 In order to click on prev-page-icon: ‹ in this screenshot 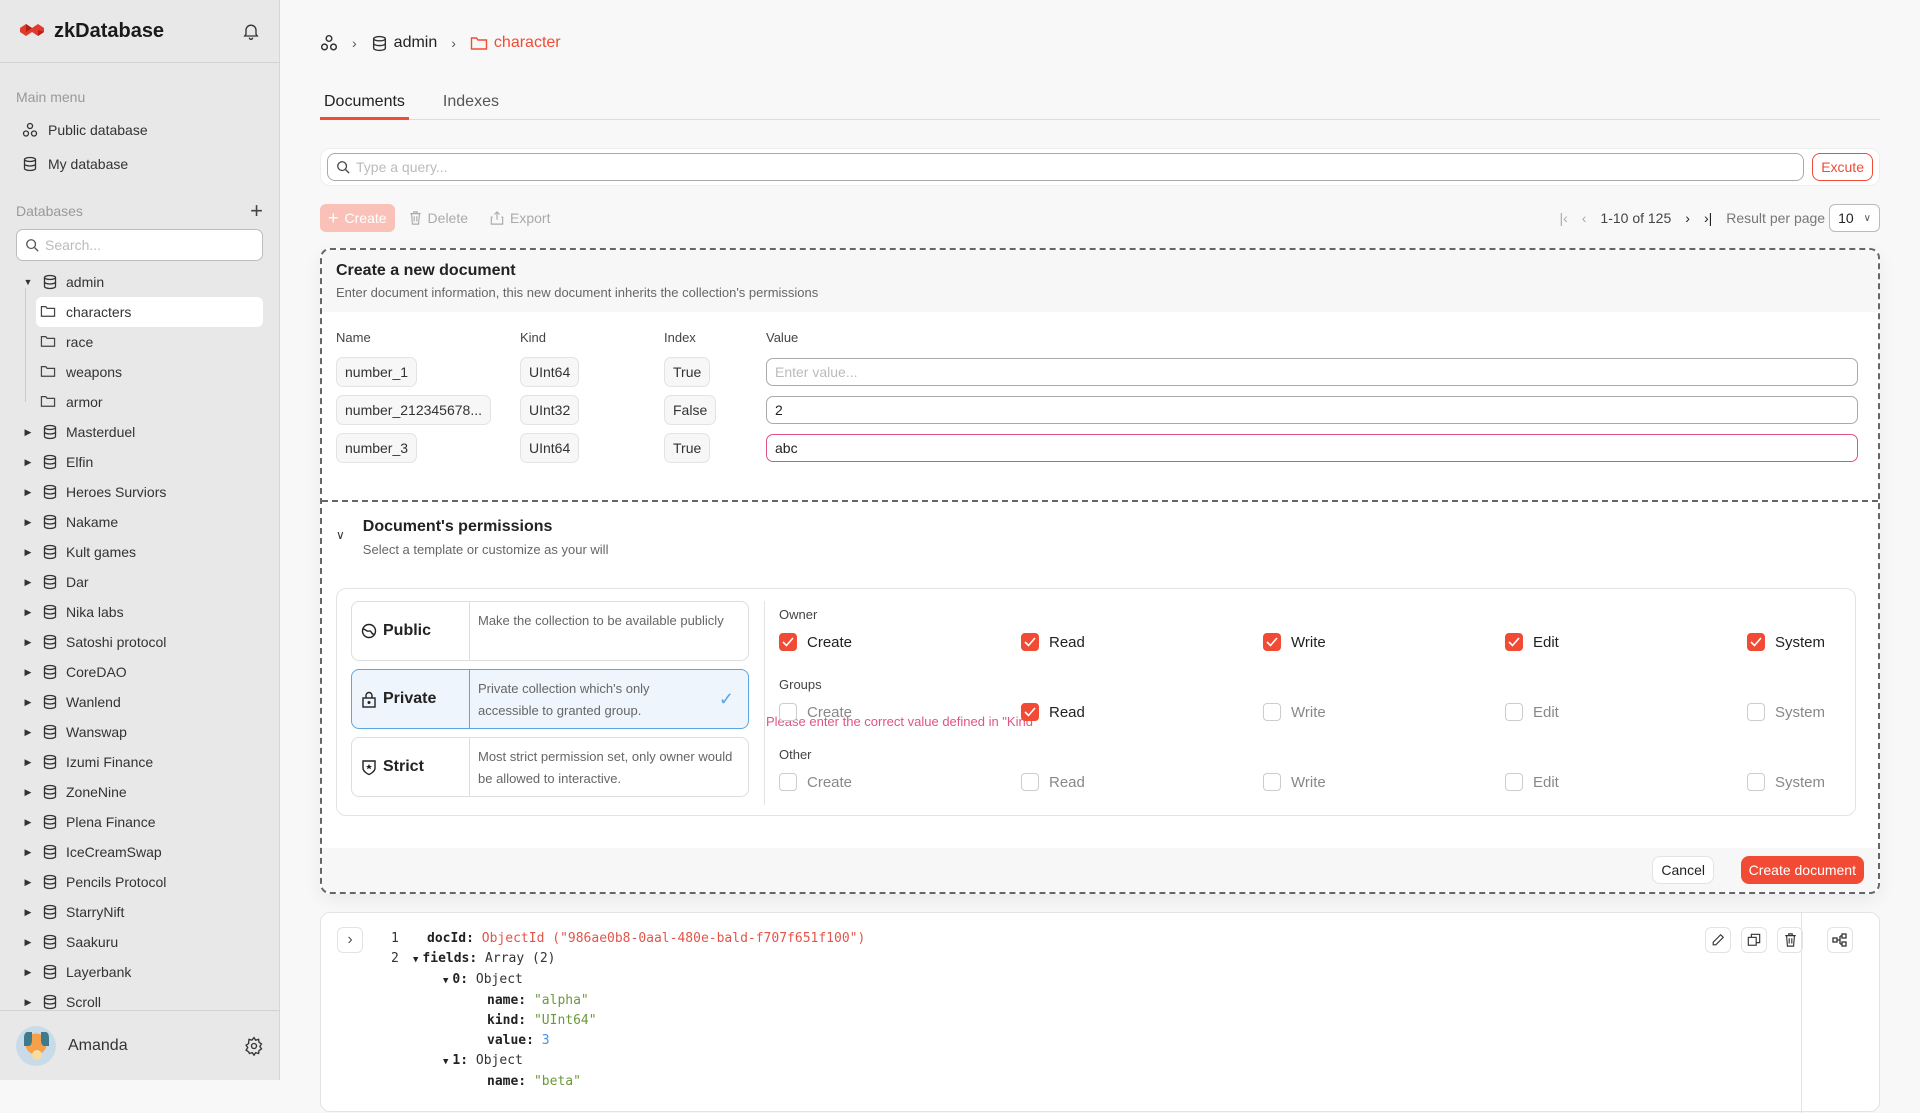, I will do `click(1584, 218)`.